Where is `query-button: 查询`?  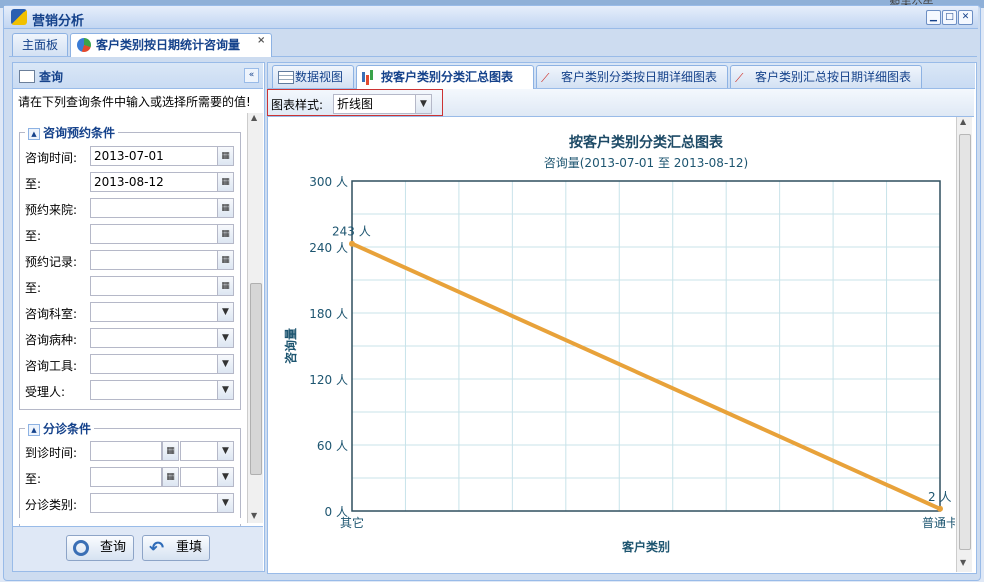
query-button: 查询 is located at coordinates (100, 548).